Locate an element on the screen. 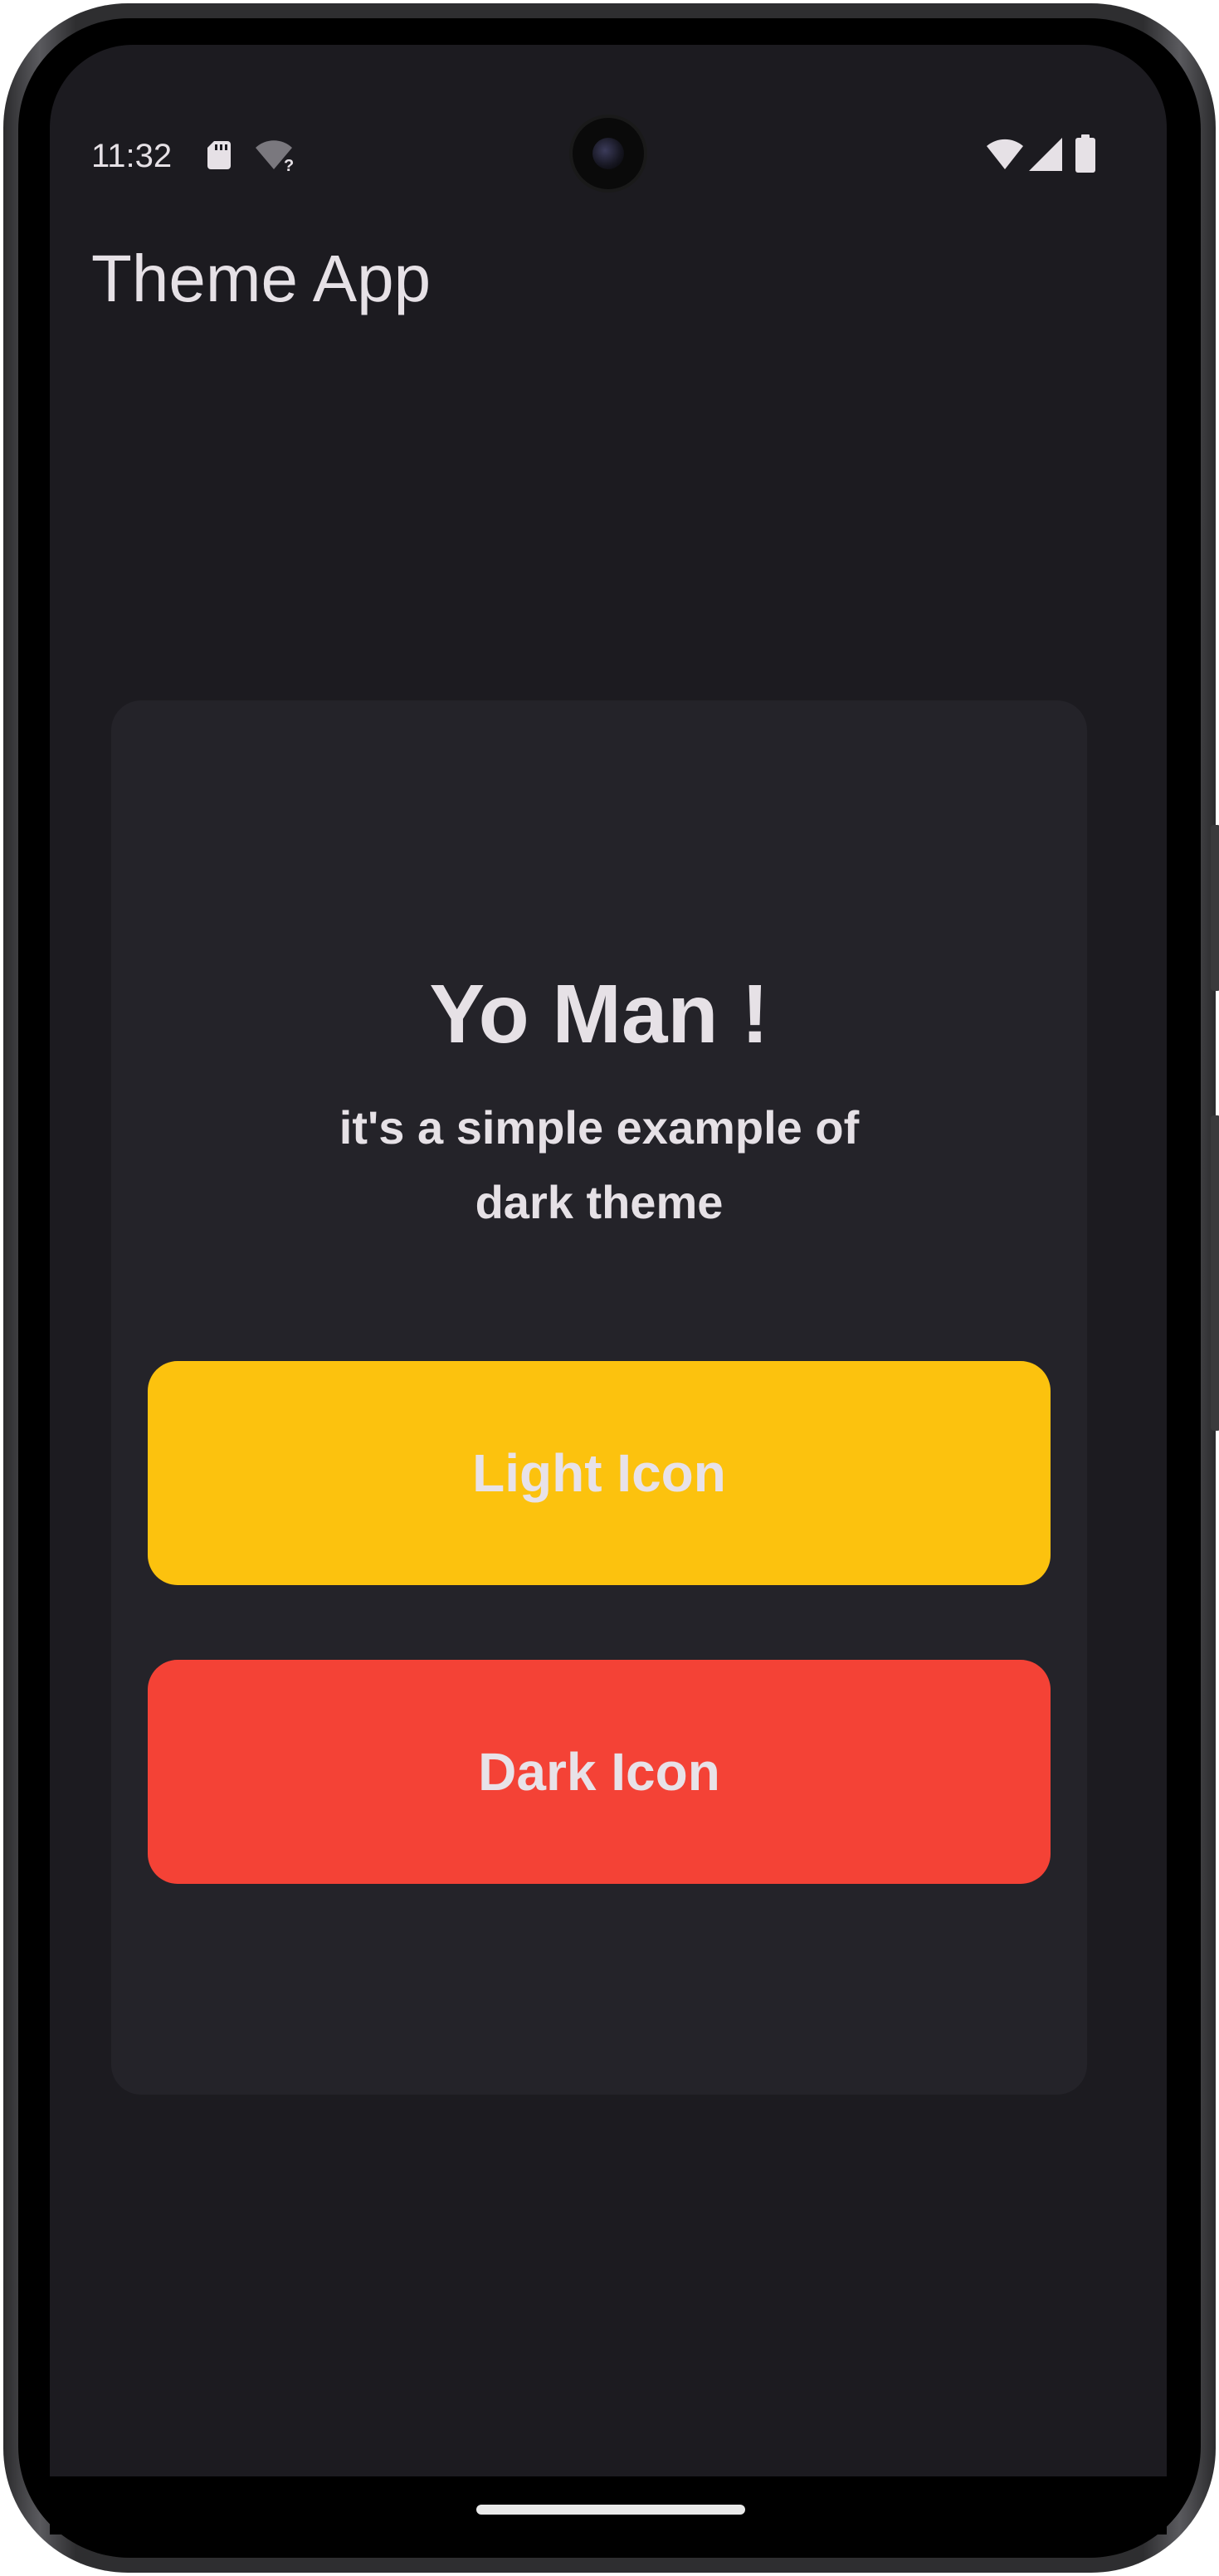  camera-lens is located at coordinates (608, 154).